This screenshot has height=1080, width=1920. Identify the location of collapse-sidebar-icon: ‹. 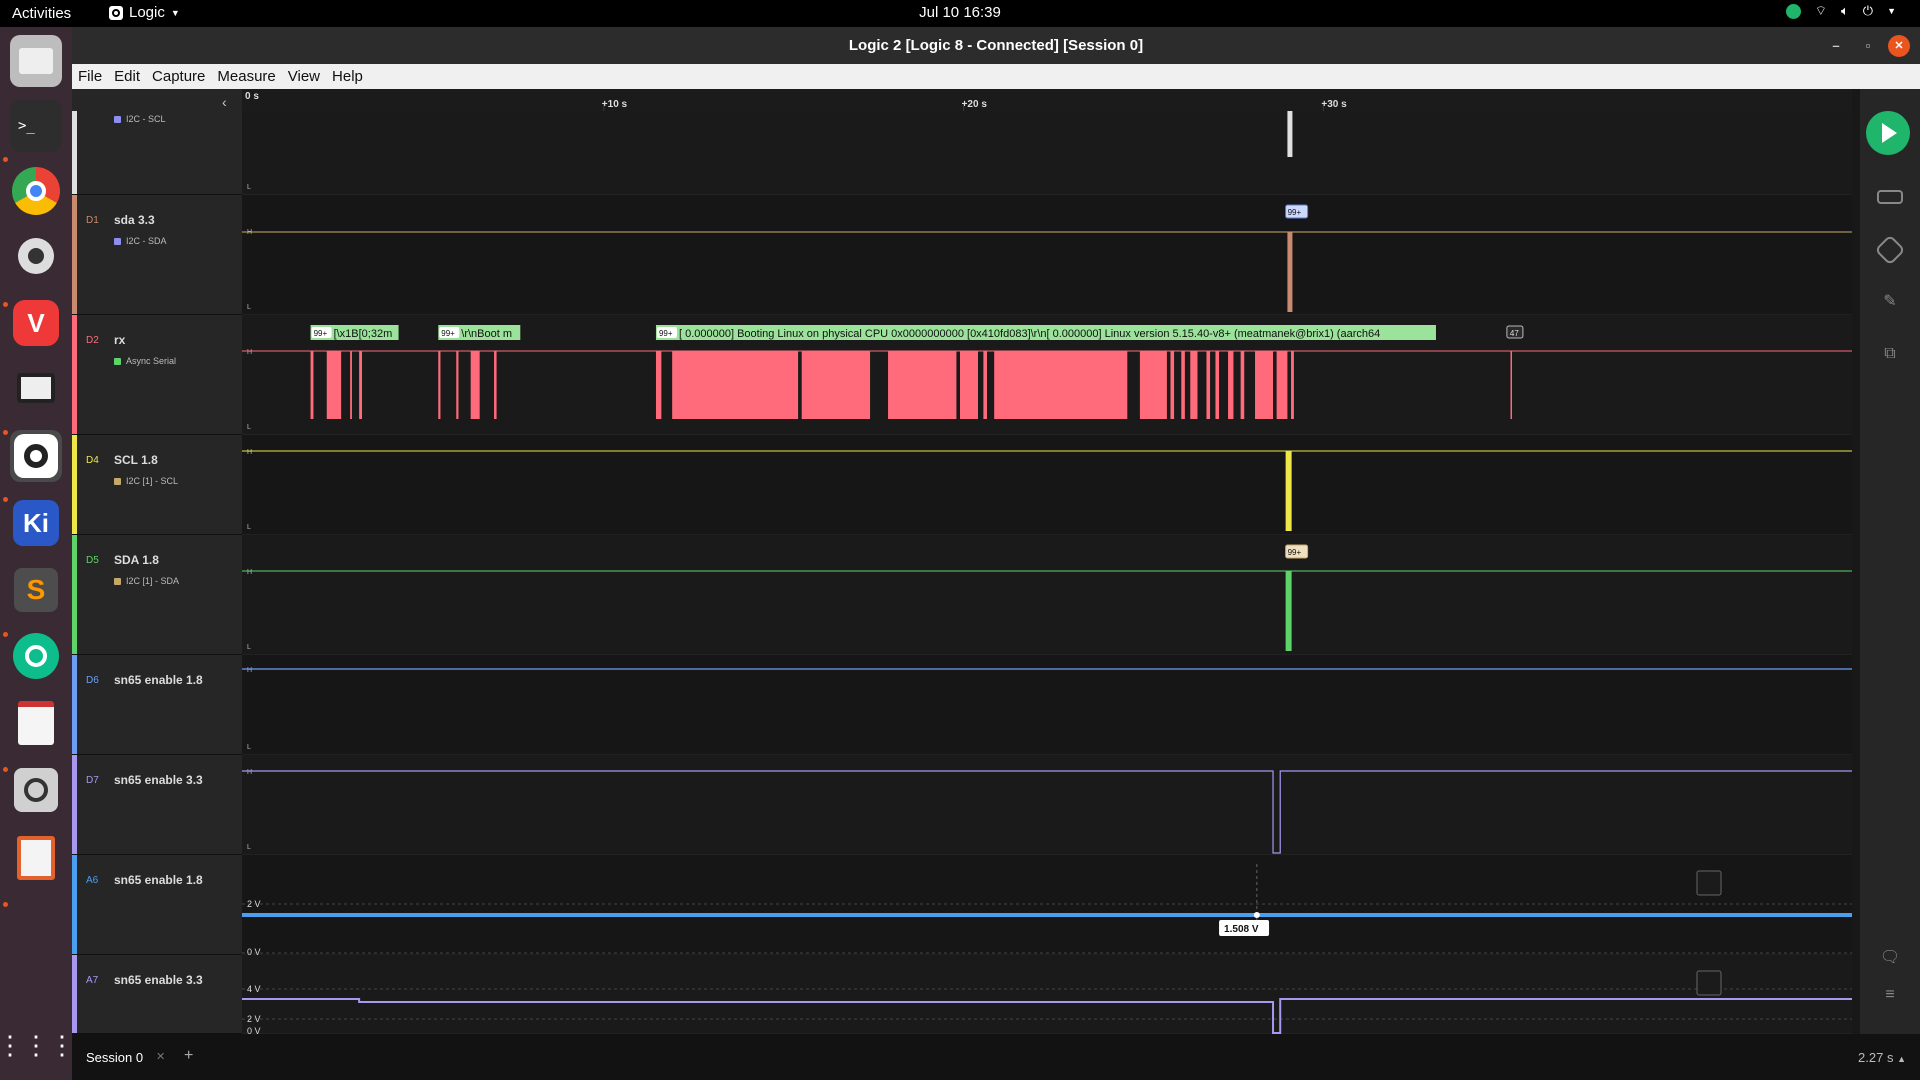
(224, 102).